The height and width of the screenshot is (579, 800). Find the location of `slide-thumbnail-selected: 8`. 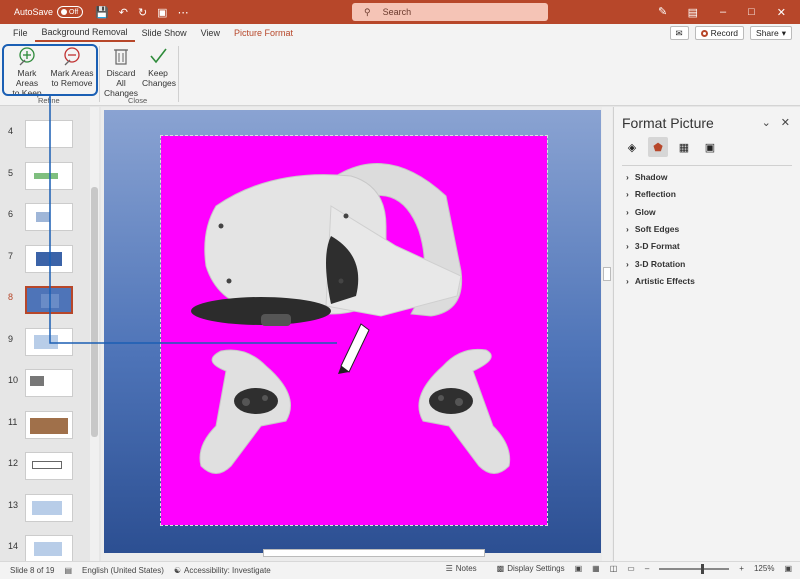

slide-thumbnail-selected: 8 is located at coordinates (44, 302).